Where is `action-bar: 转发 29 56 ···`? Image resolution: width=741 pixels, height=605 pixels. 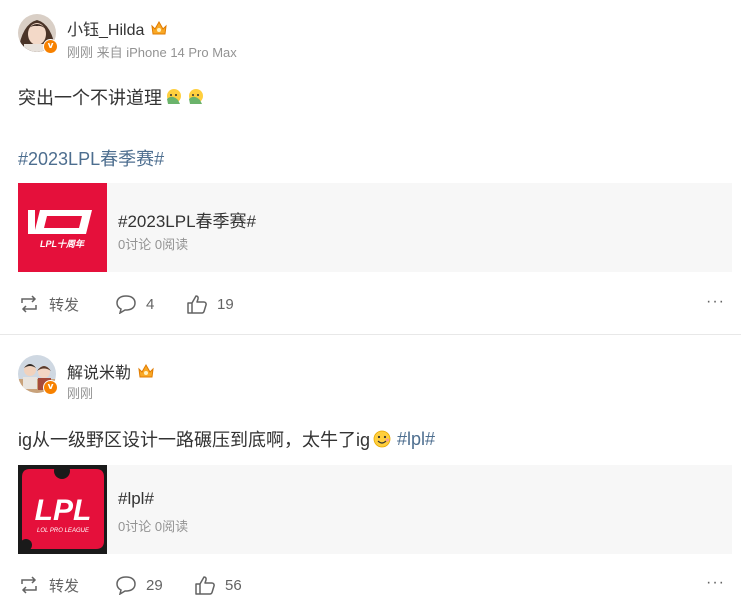
action-bar: 转发 29 56 ··· is located at coordinates (370, 585).